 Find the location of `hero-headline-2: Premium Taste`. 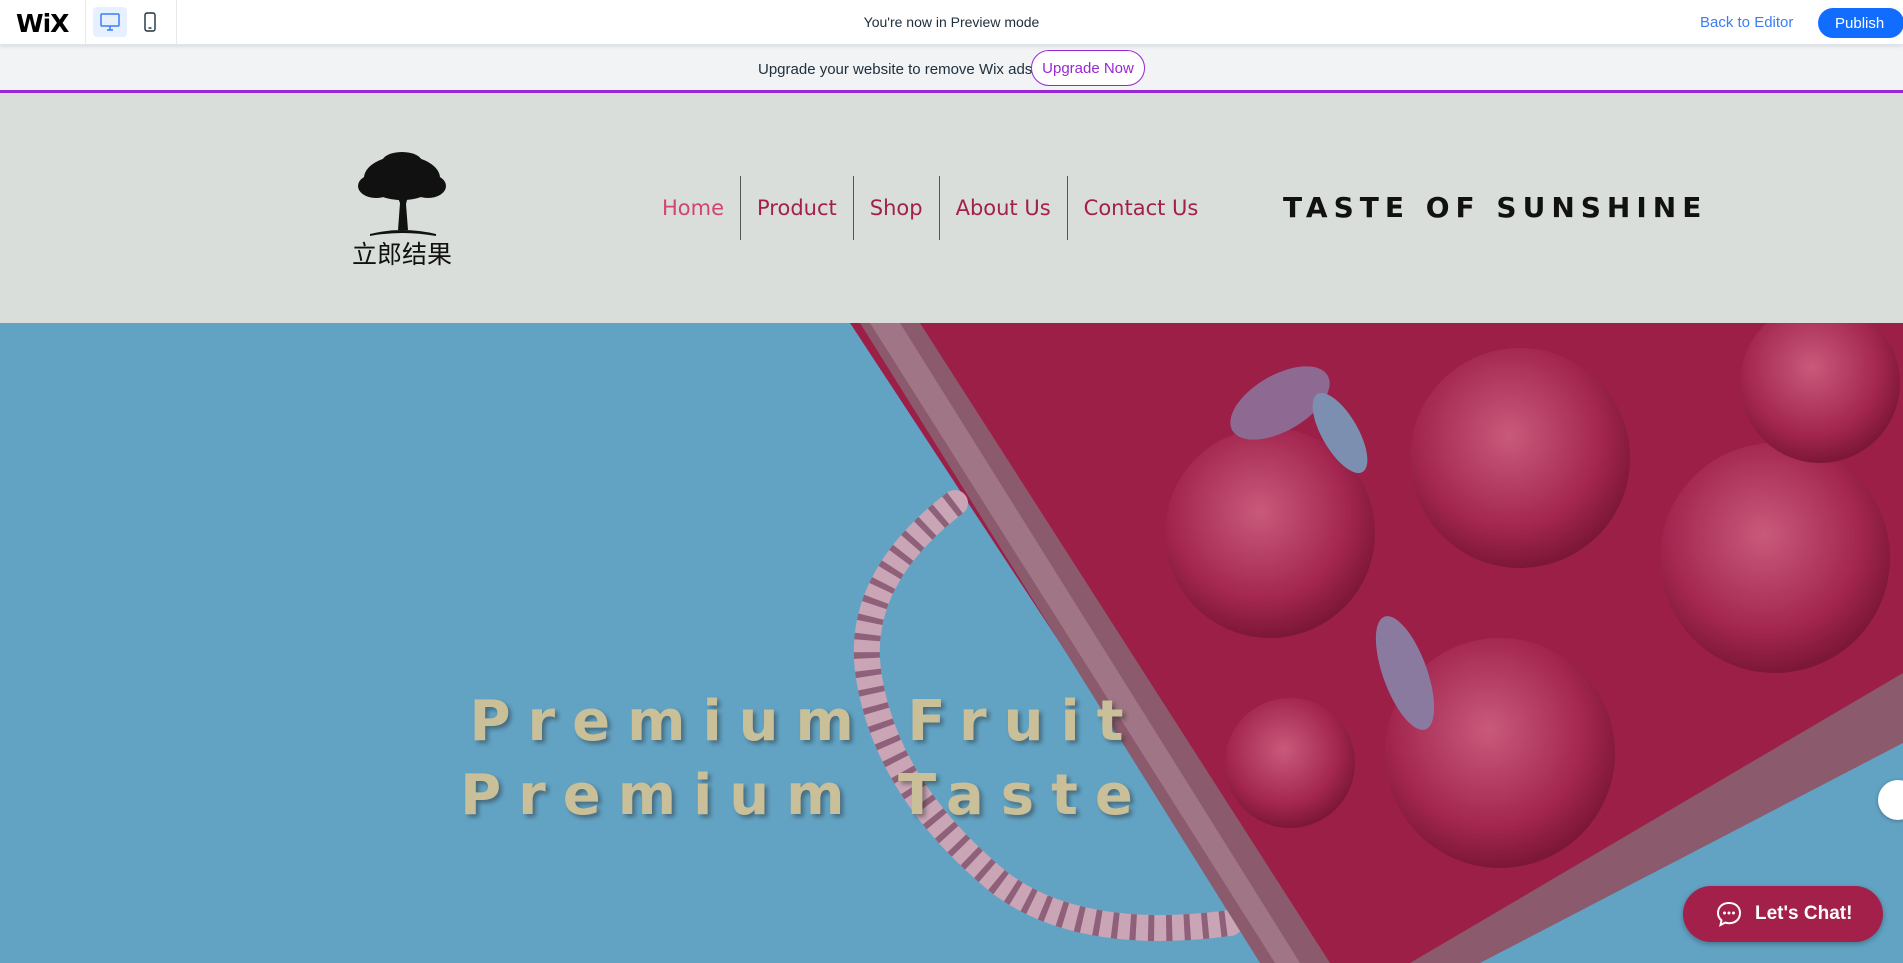

hero-headline-2: Premium Taste is located at coordinates (805, 795).